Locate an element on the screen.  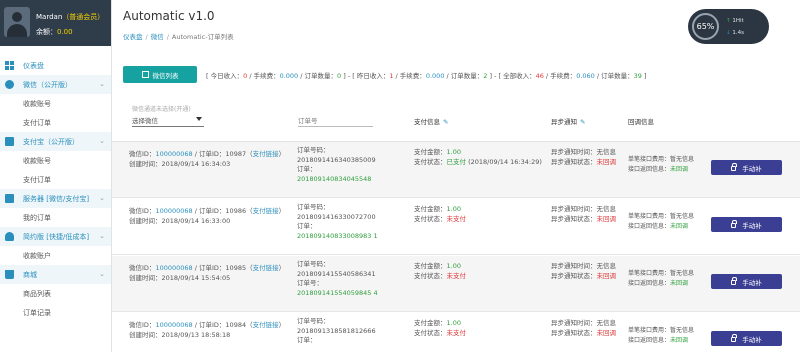
sys-order-no: 201809141554059845 4 is located at coordinates (337, 292).